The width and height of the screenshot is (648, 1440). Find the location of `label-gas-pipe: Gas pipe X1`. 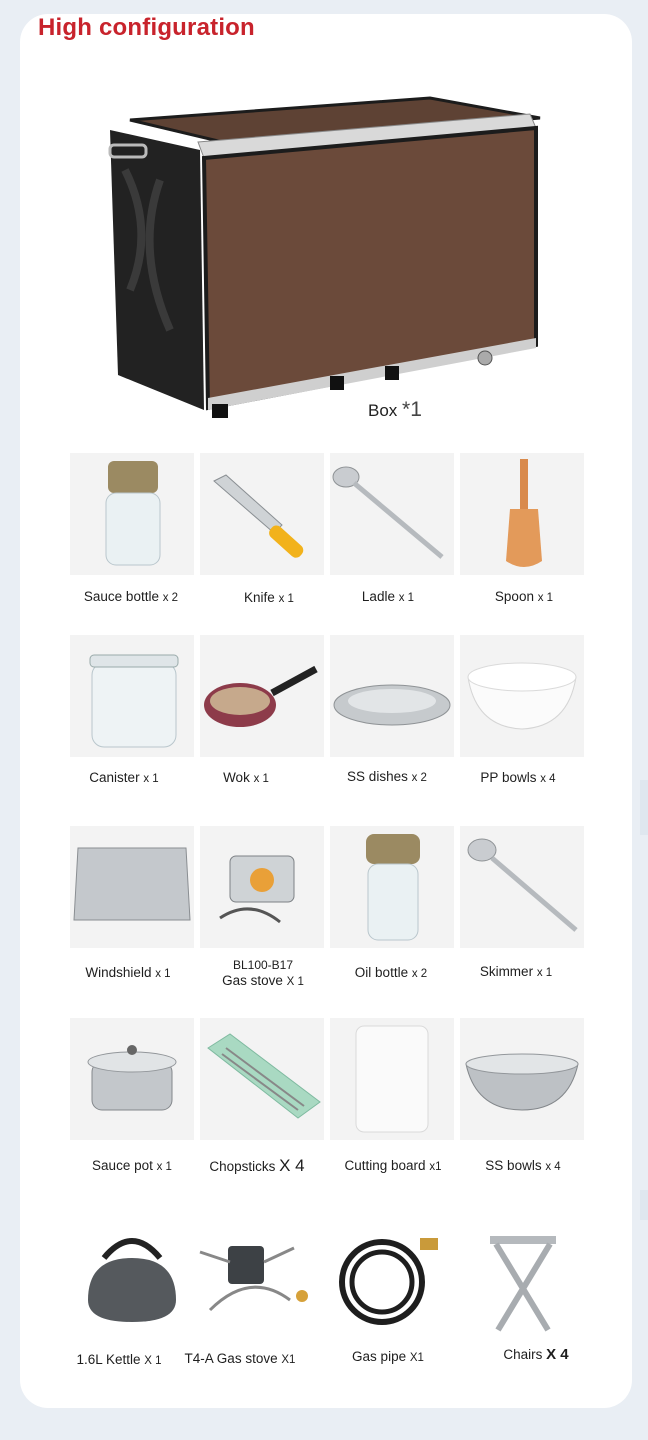

label-gas-pipe: Gas pipe X1 is located at coordinates (388, 1356).